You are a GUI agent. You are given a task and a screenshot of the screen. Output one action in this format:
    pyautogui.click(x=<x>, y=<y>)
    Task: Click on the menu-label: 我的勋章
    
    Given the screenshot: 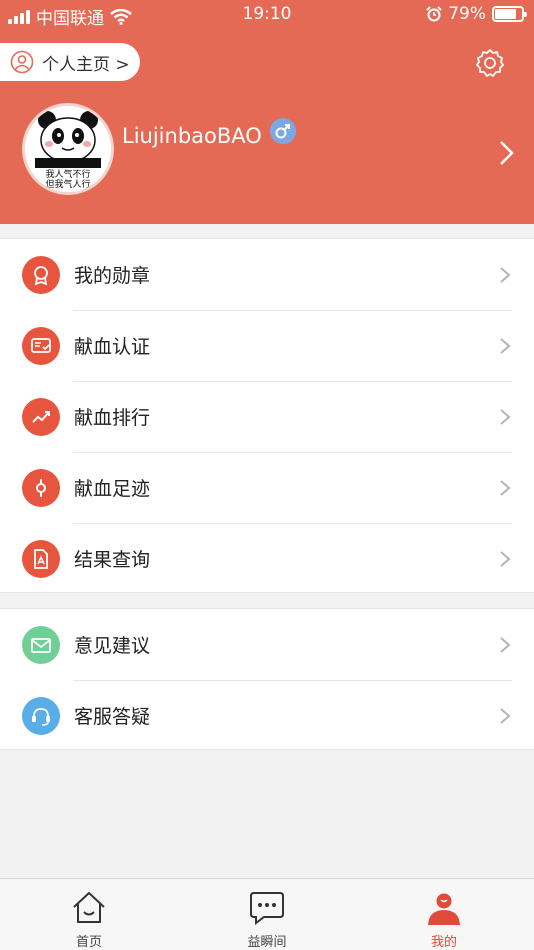 What is the action you would take?
    pyautogui.click(x=112, y=276)
    